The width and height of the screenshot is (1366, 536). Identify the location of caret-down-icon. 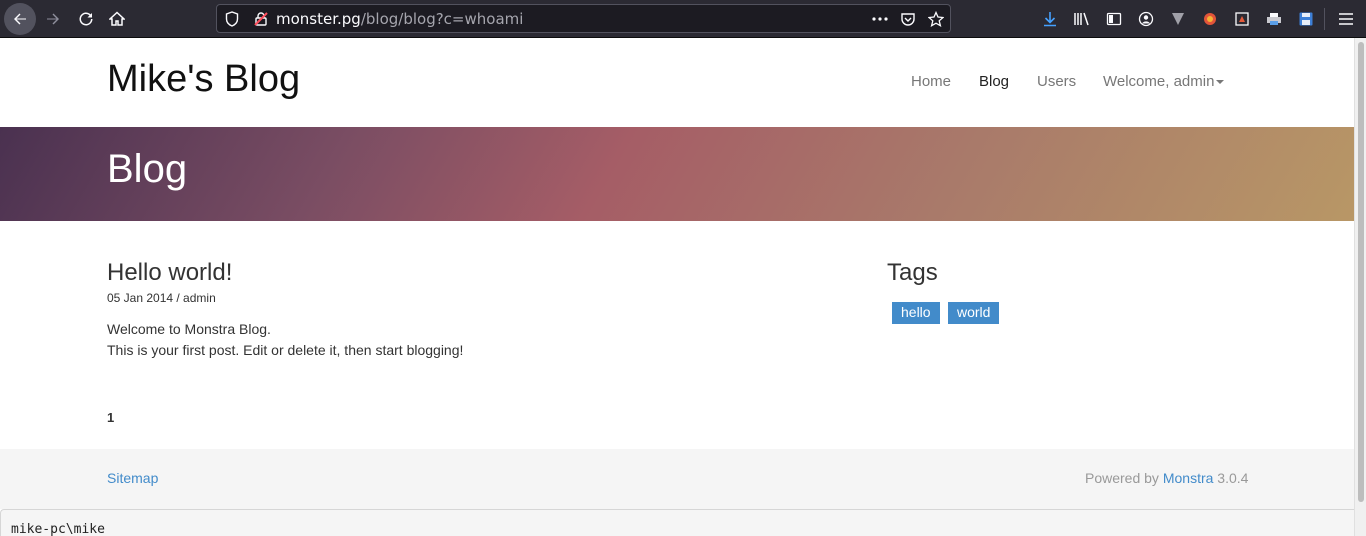
(1220, 82).